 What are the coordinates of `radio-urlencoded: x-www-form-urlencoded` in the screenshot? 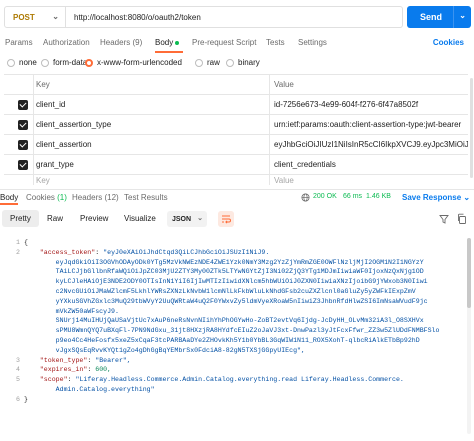 It's located at (133, 62).